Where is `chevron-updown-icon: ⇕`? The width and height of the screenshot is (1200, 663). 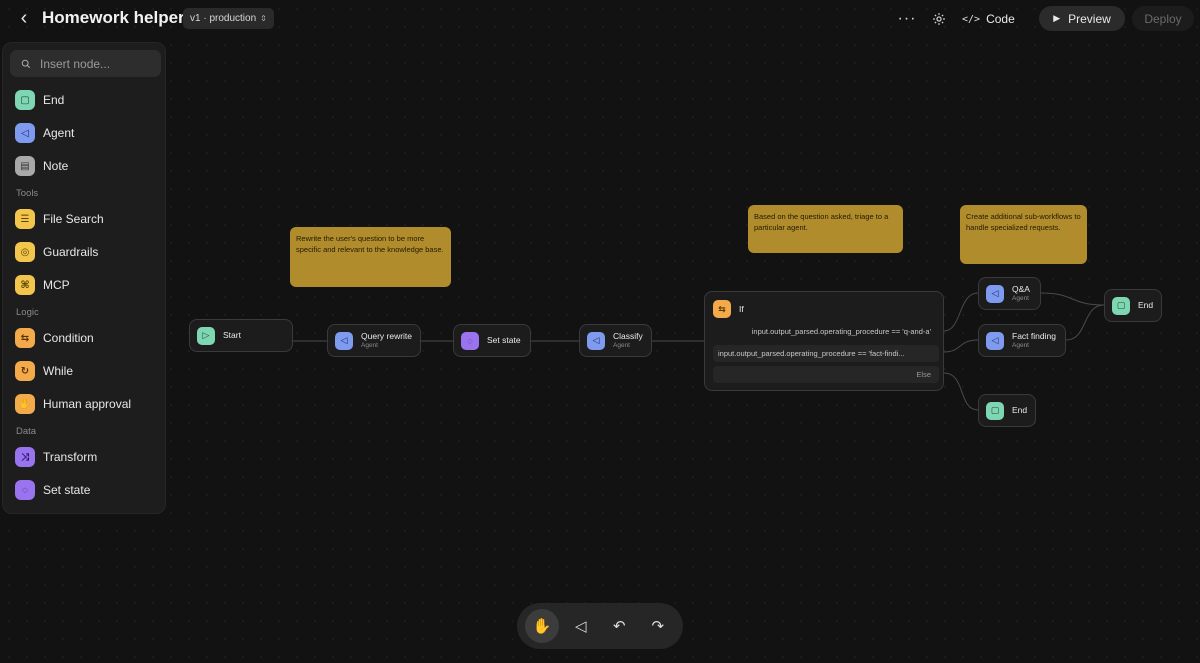 chevron-updown-icon: ⇕ is located at coordinates (263, 18).